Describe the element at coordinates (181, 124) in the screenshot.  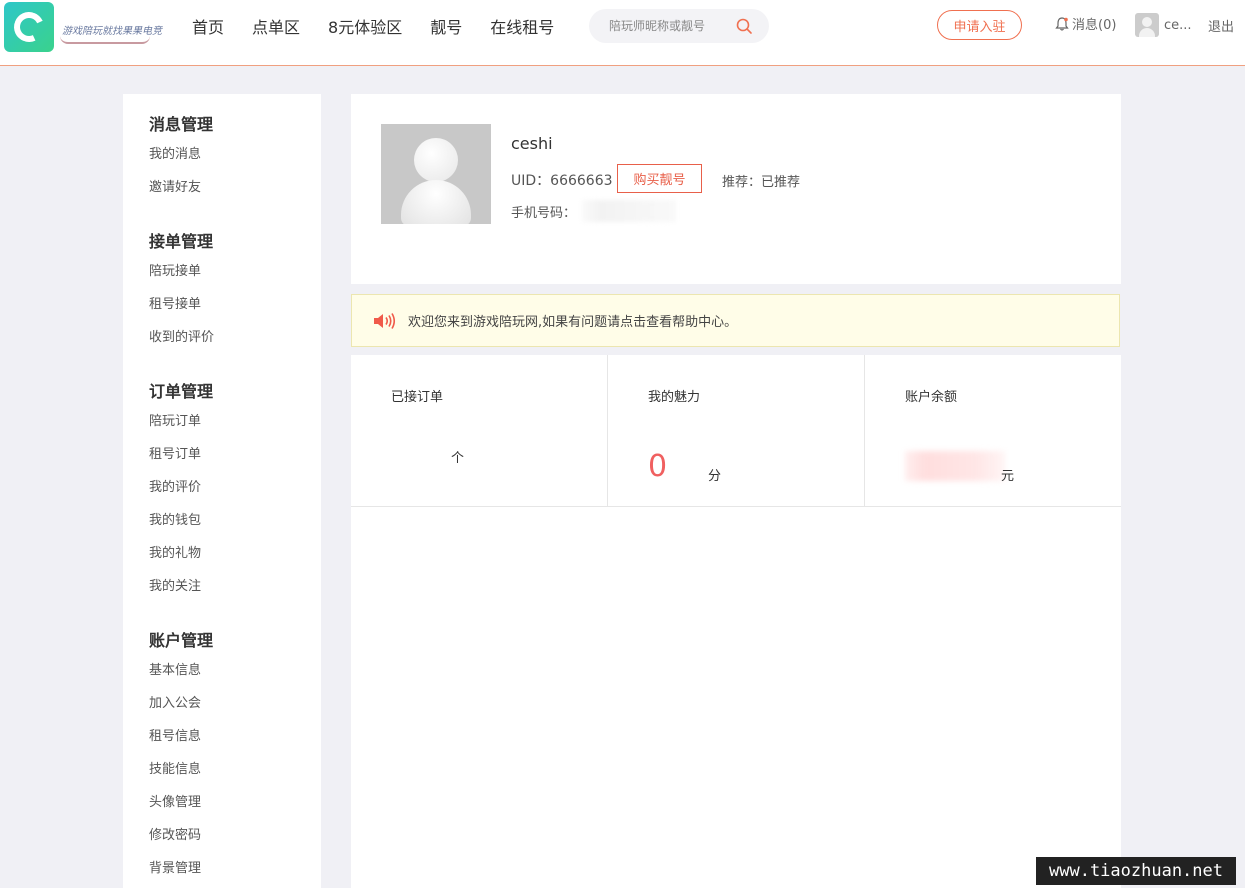
I see `sidebar-title-messages: 消息管理` at that location.